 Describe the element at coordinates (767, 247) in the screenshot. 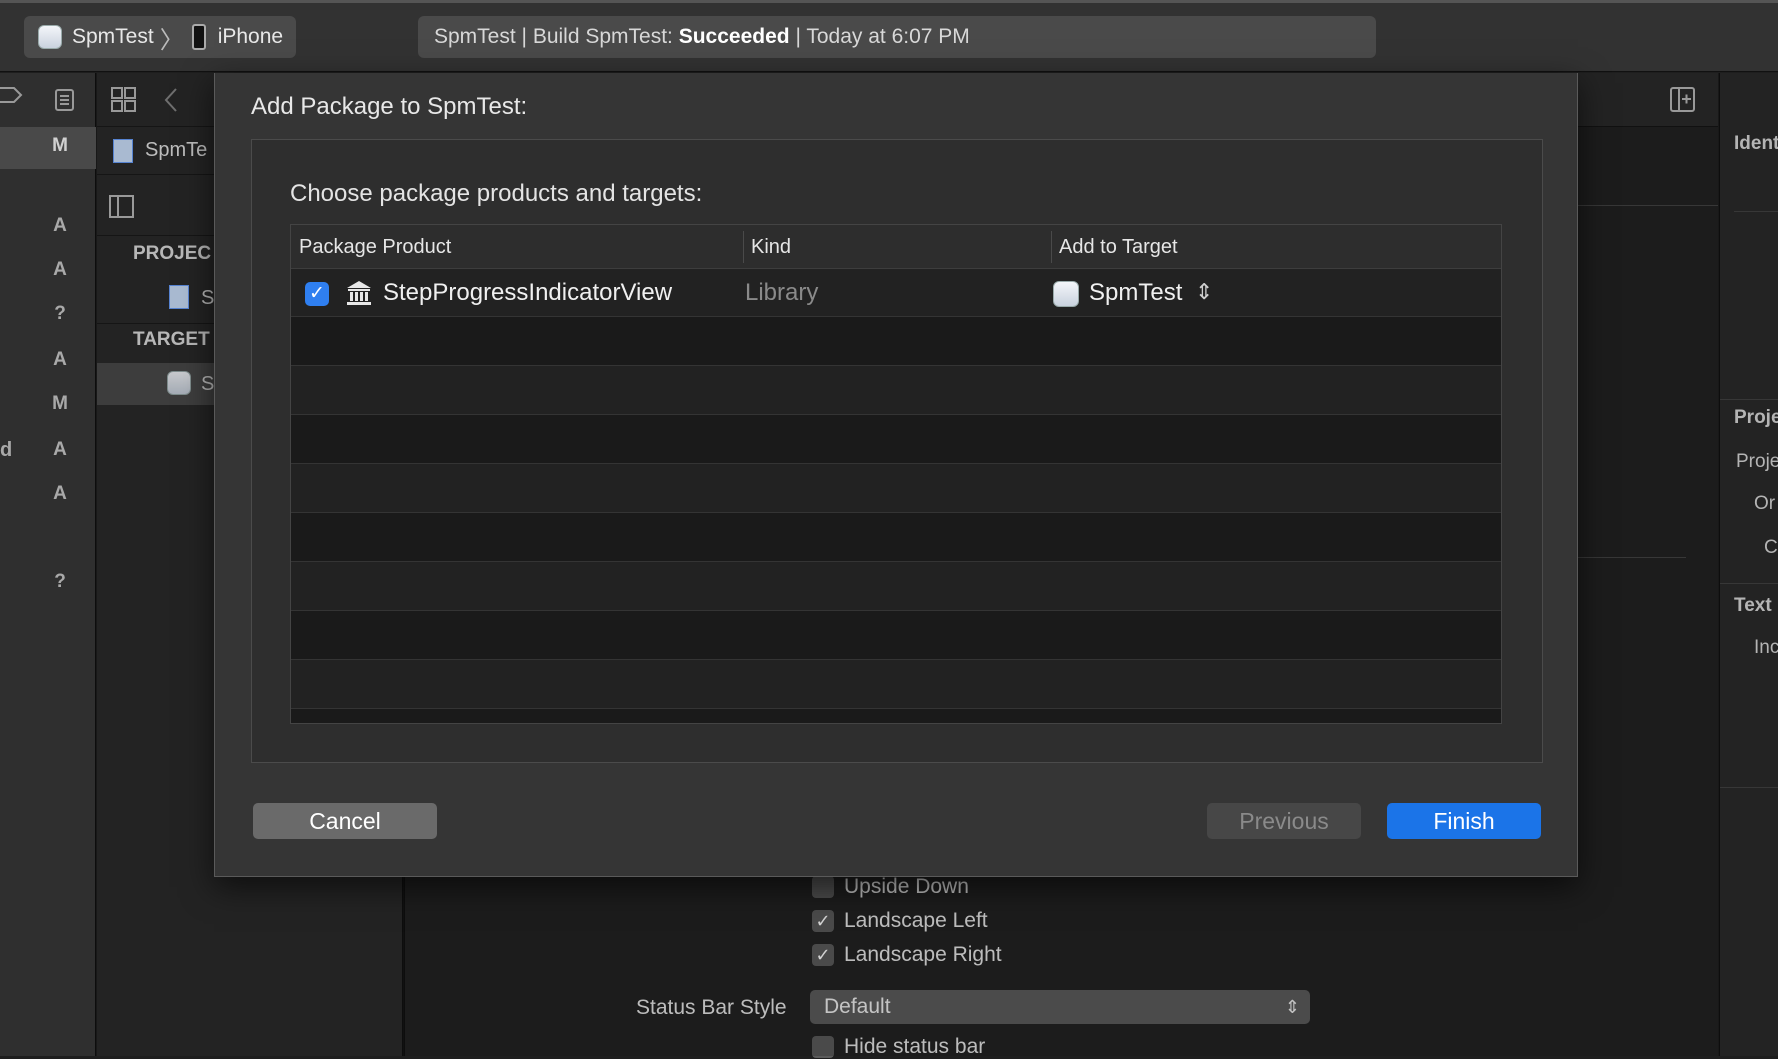

I see `column-header-kind: Kind` at that location.